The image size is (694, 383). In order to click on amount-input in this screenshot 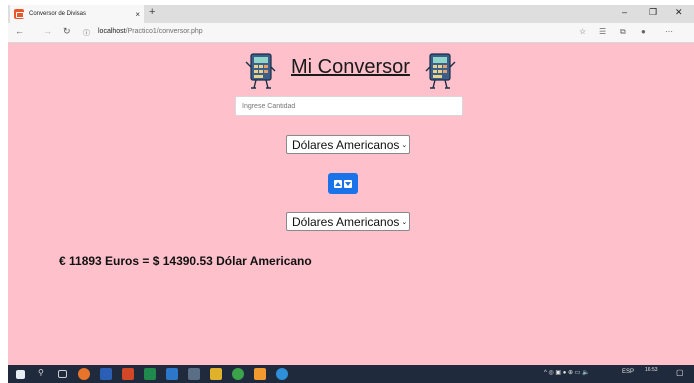, I will do `click(349, 106)`.